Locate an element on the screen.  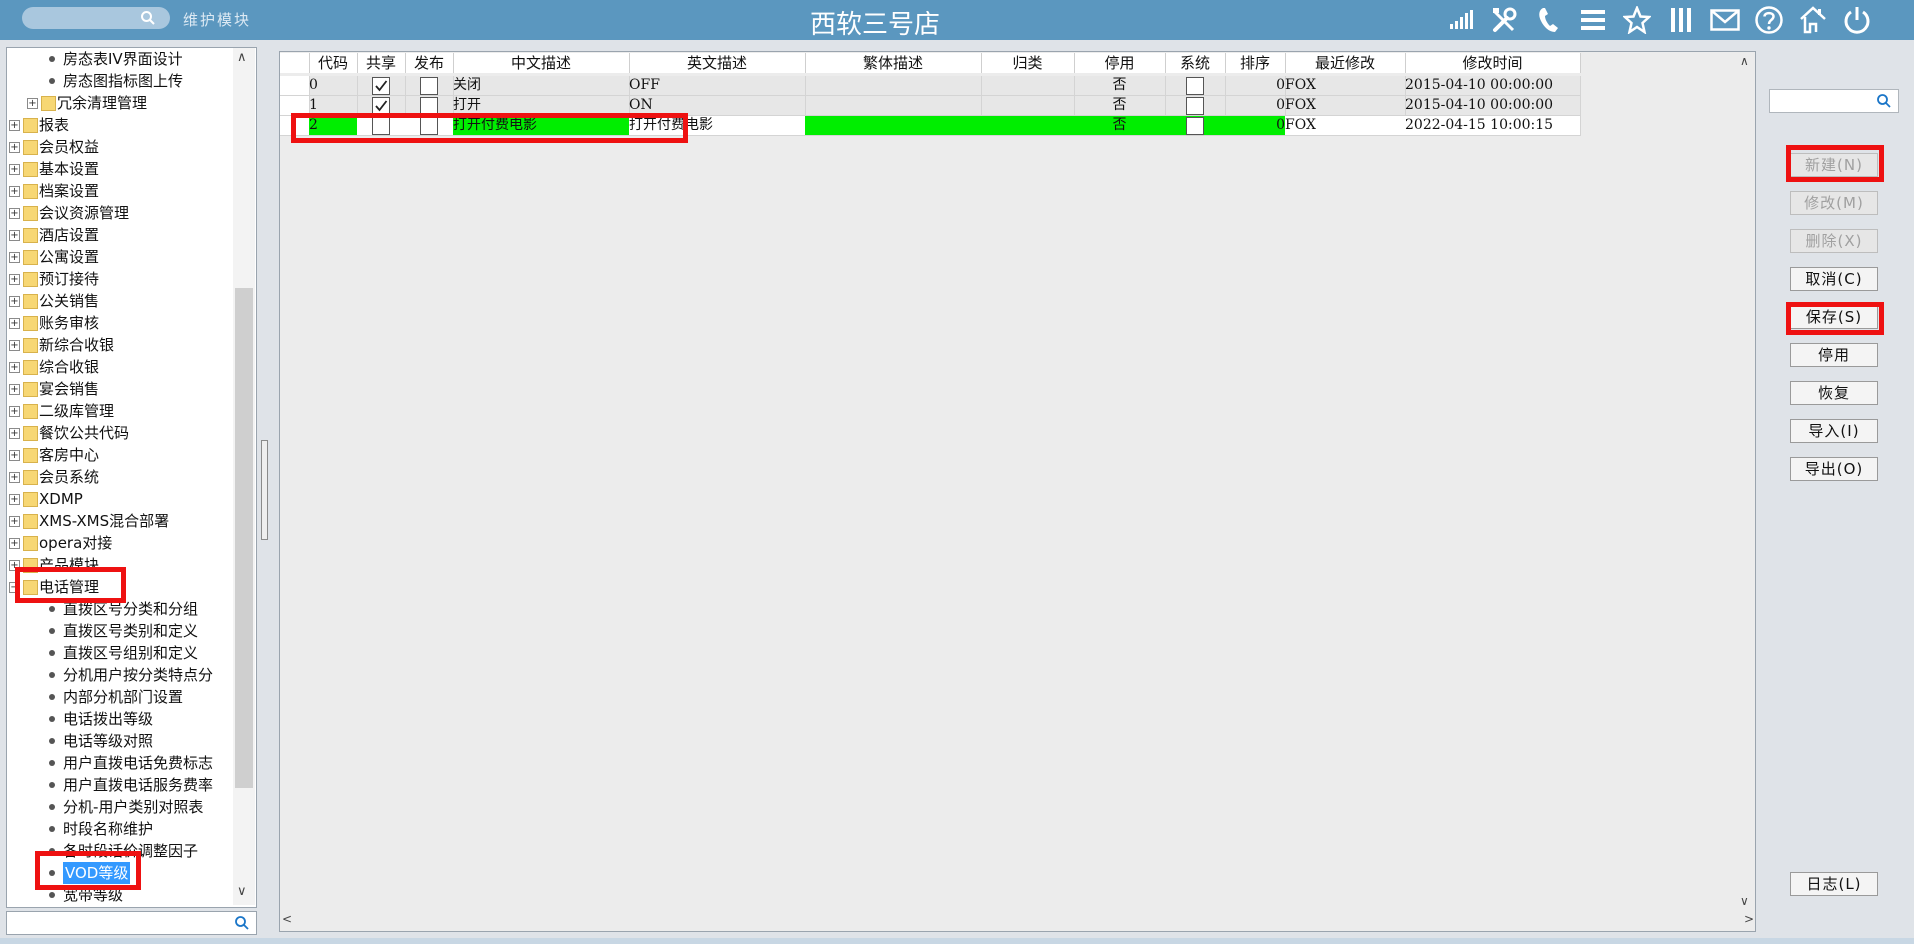
tree-item: + 基本设置 is located at coordinates (120, 169).